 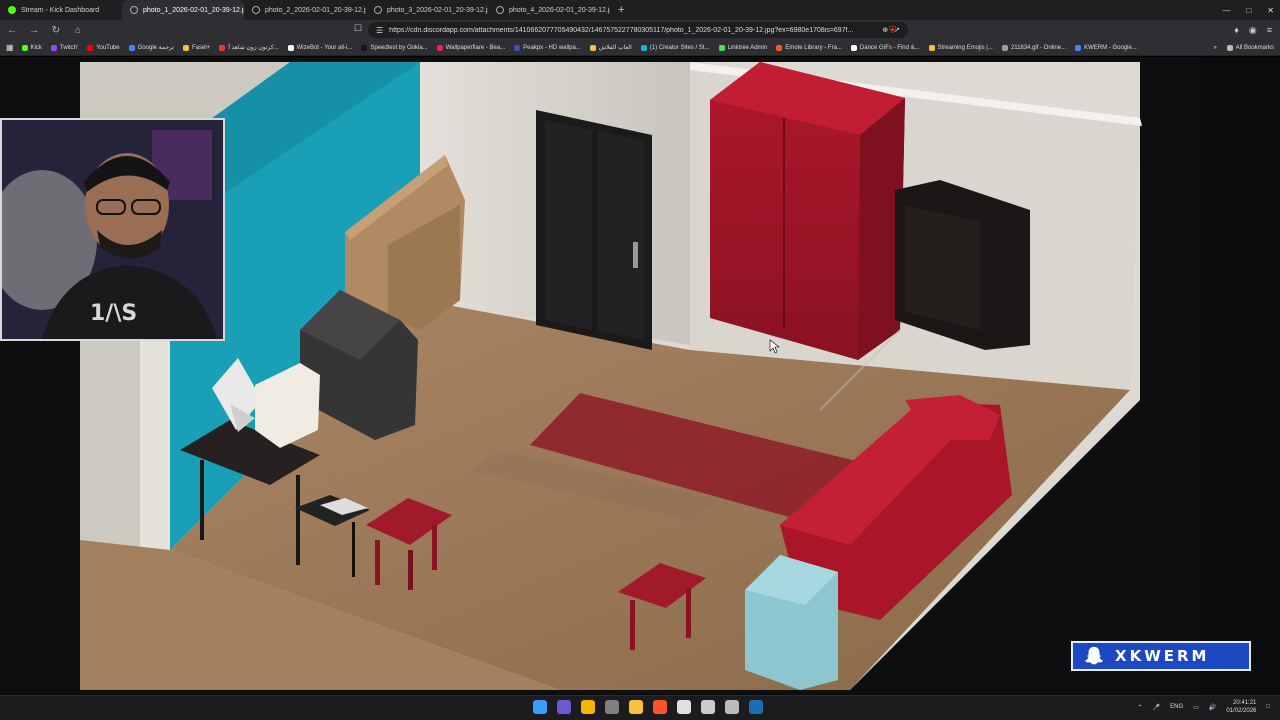 I want to click on bookmark-item: Google ترجمة, so click(x=151, y=47).